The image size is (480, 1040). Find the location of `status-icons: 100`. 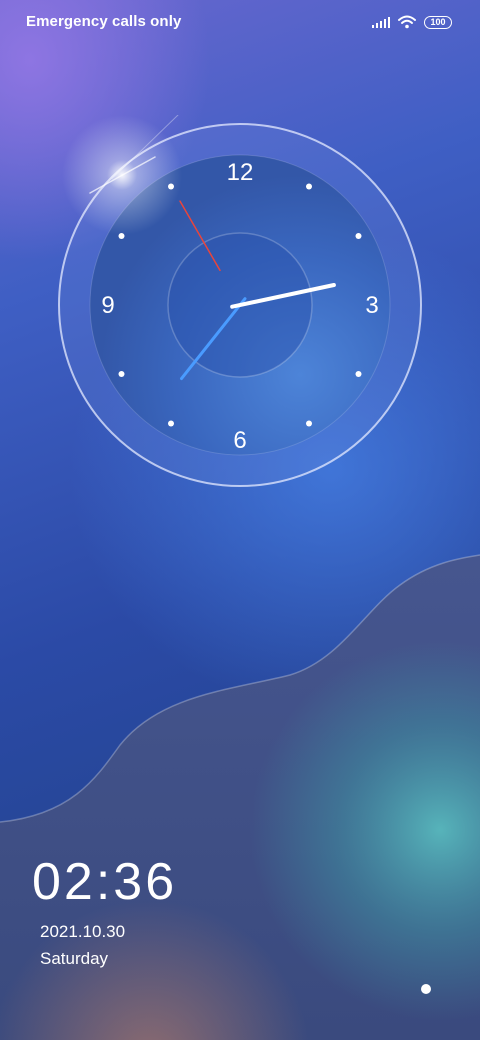

status-icons: 100 is located at coordinates (412, 22).